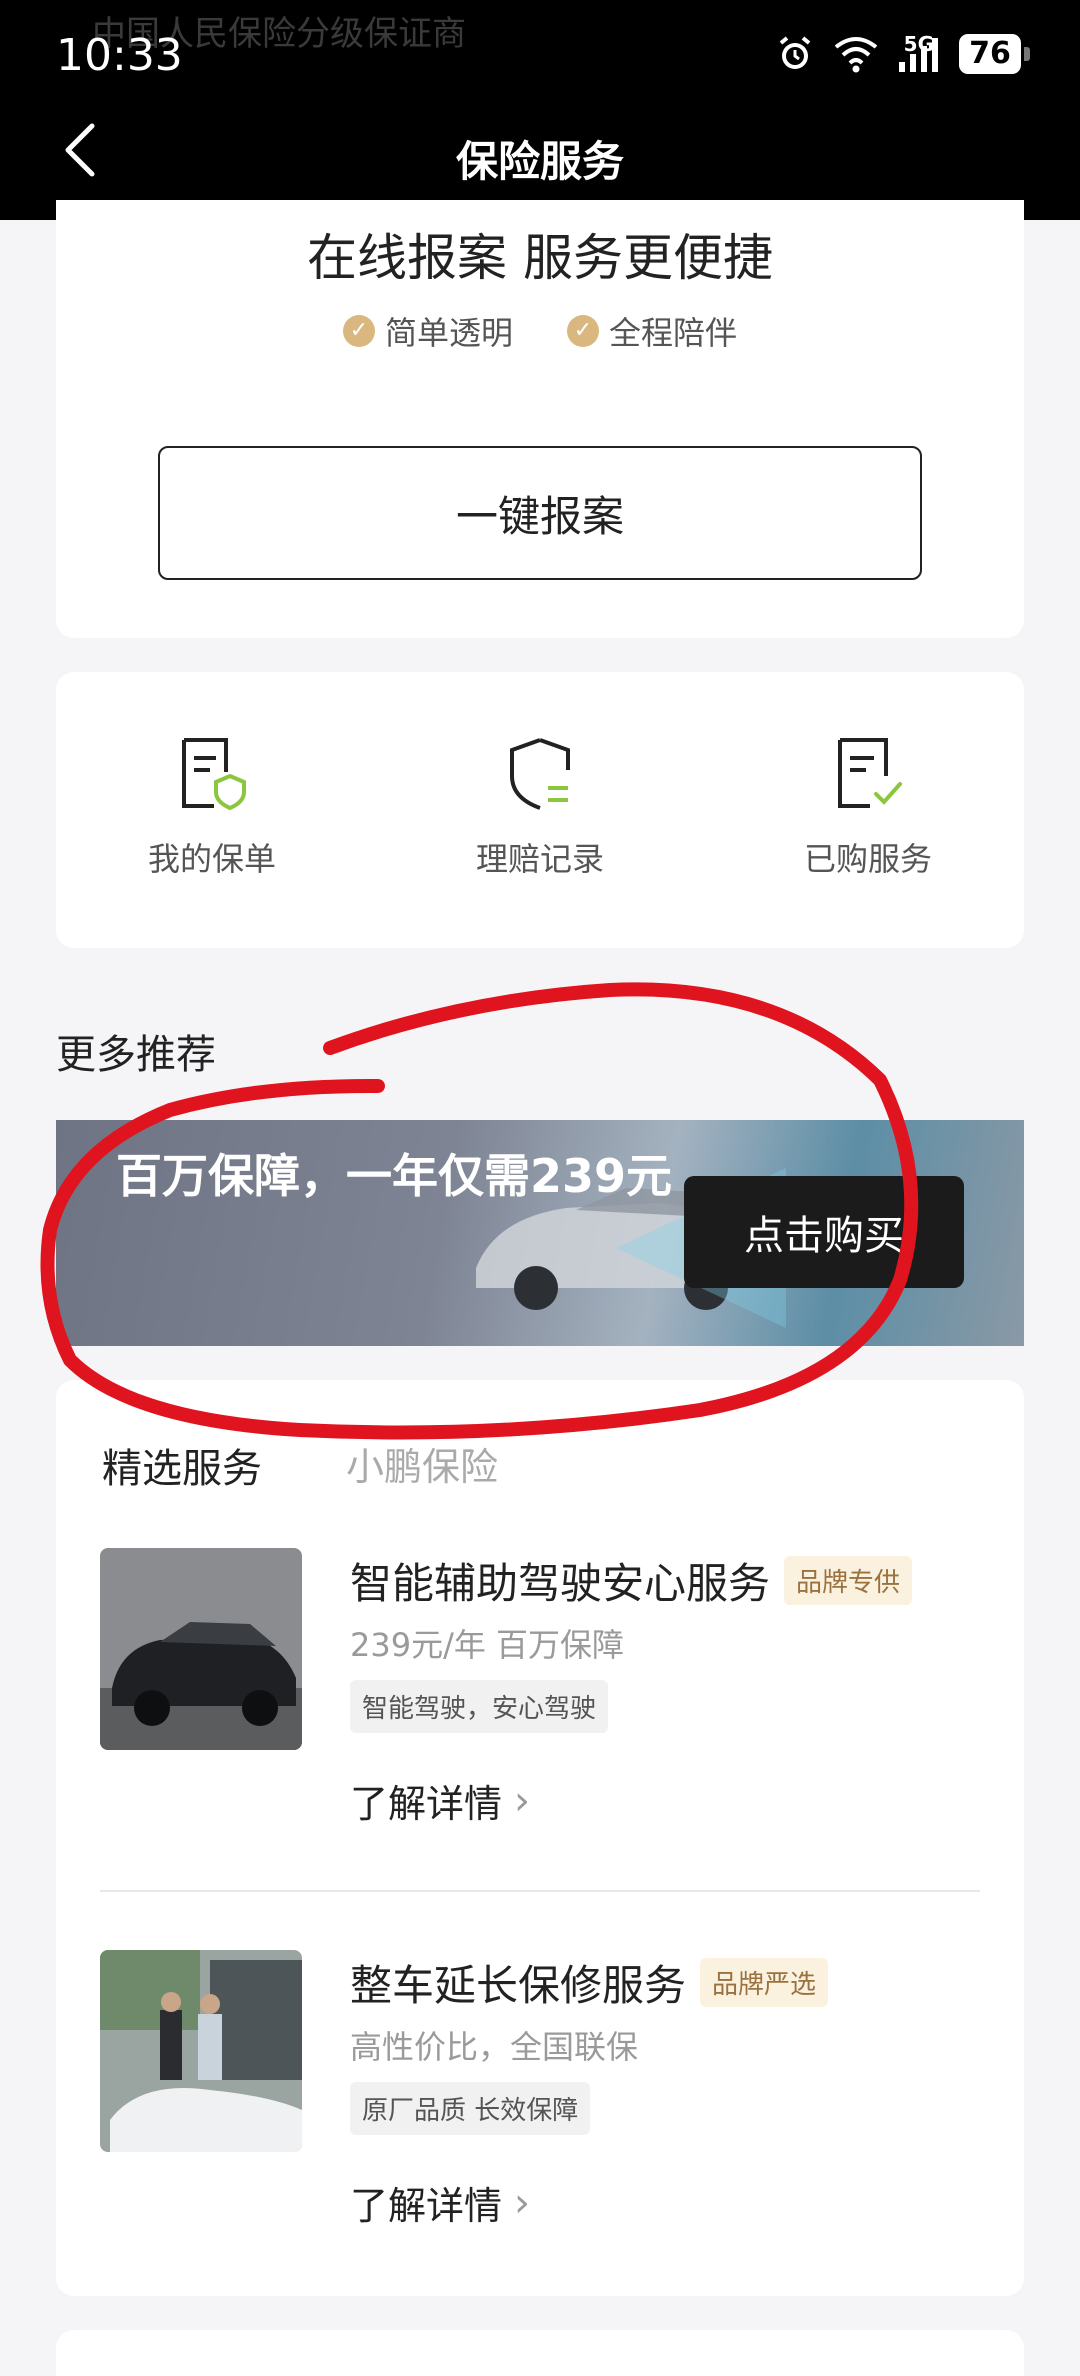 The height and width of the screenshot is (2376, 1080). I want to click on quick-action-my-policy: 我的保单, so click(212, 808).